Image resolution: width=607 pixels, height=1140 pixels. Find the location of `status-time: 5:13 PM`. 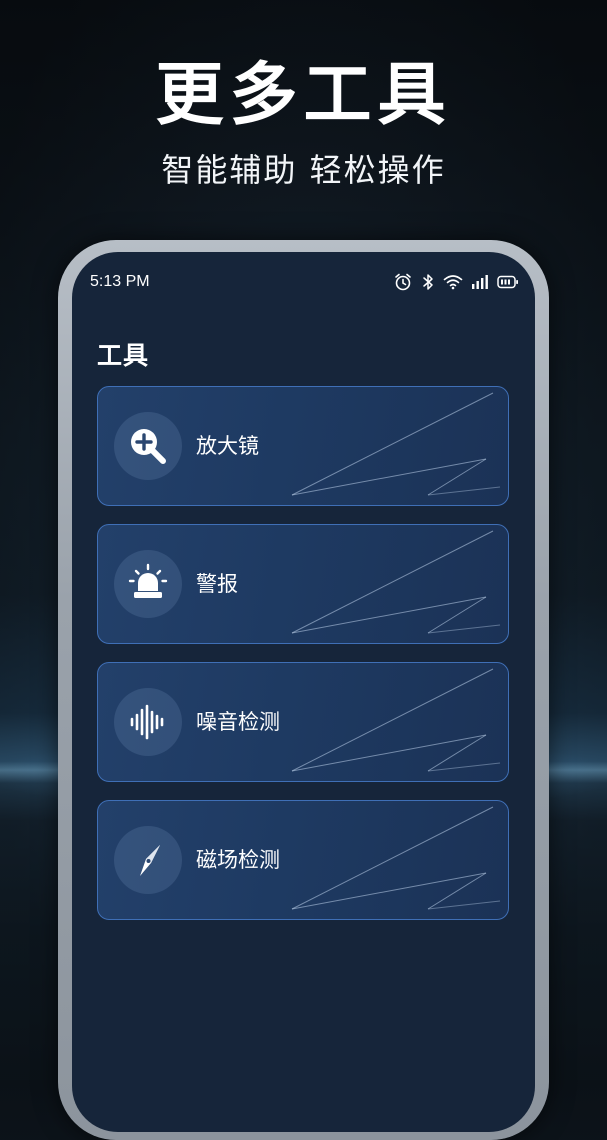

status-time: 5:13 PM is located at coordinates (120, 281).